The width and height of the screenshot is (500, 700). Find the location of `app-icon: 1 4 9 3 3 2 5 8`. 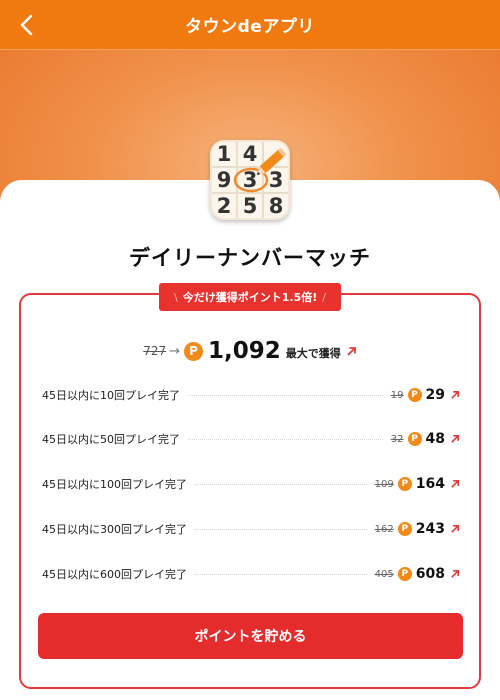

app-icon: 1 4 9 3 3 2 5 8 is located at coordinates (250, 180).